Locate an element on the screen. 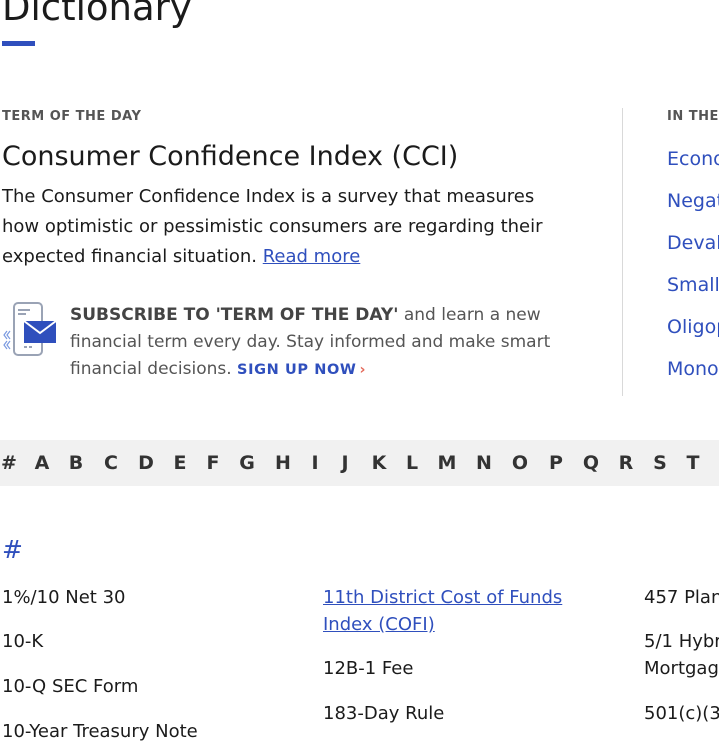 The width and height of the screenshot is (719, 747). alpha-link-m: M is located at coordinates (447, 463).